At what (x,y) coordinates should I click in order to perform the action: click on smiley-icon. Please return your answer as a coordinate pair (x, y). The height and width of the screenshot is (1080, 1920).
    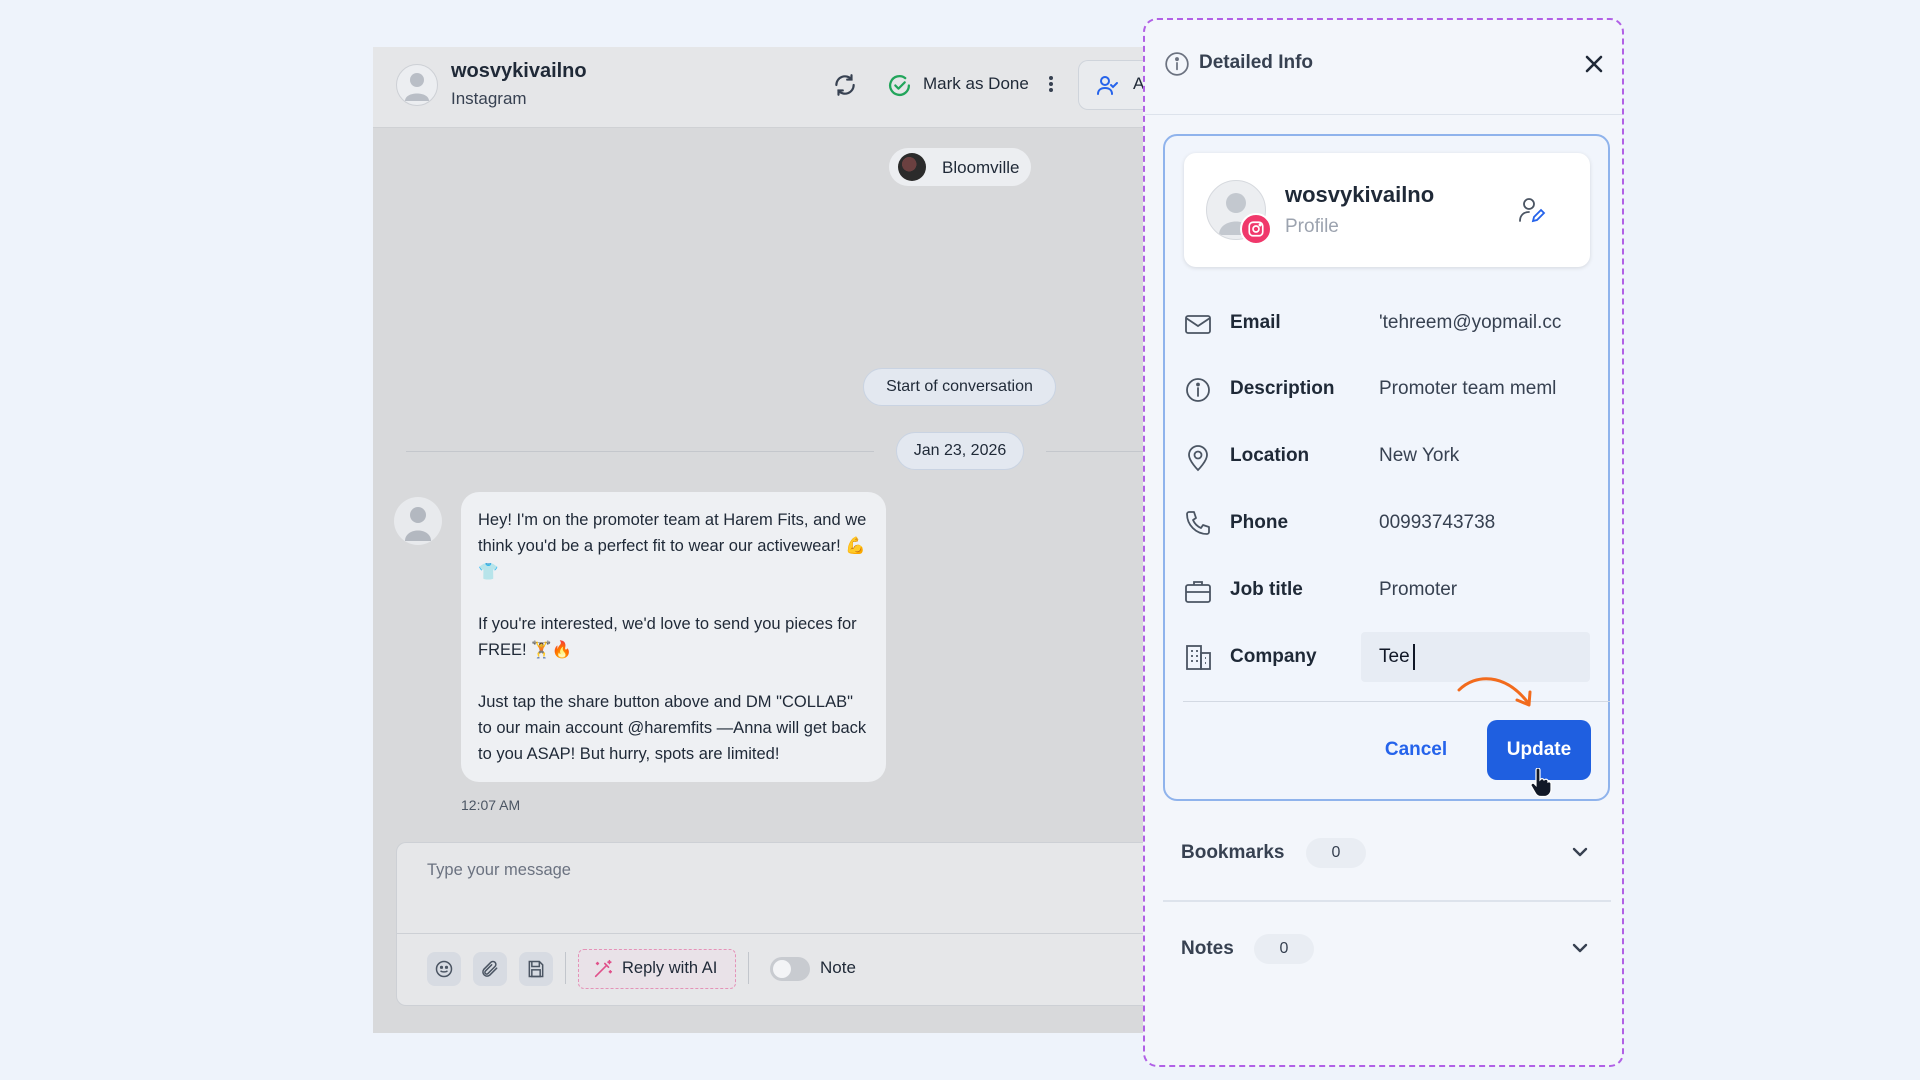
    Looking at the image, I should click on (444, 969).